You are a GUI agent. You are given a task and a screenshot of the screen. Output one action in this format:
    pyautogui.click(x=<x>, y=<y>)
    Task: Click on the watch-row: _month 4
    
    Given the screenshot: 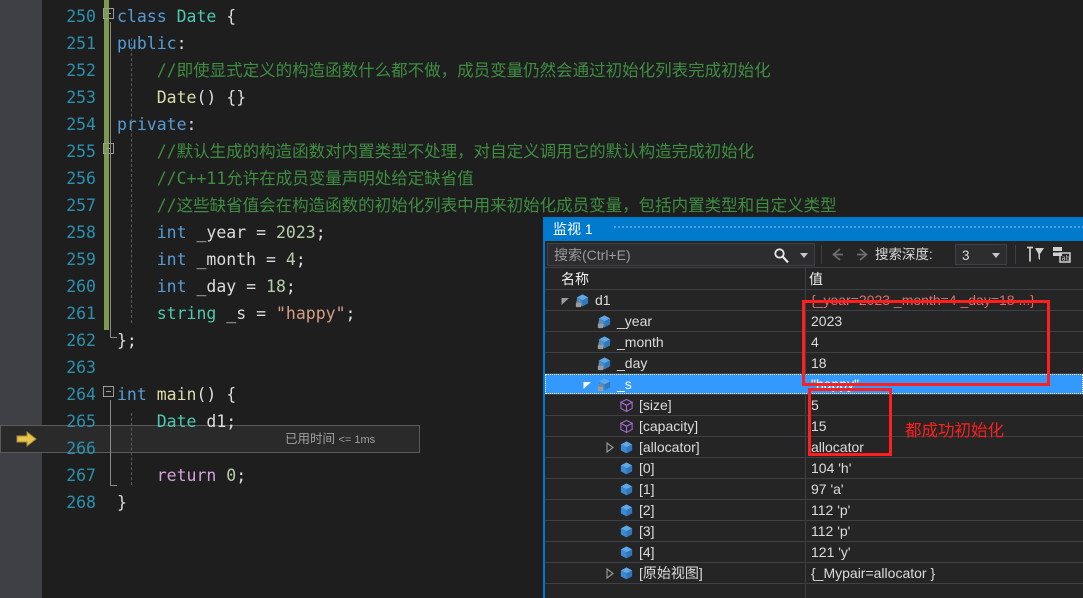 What is the action you would take?
    pyautogui.click(x=814, y=342)
    